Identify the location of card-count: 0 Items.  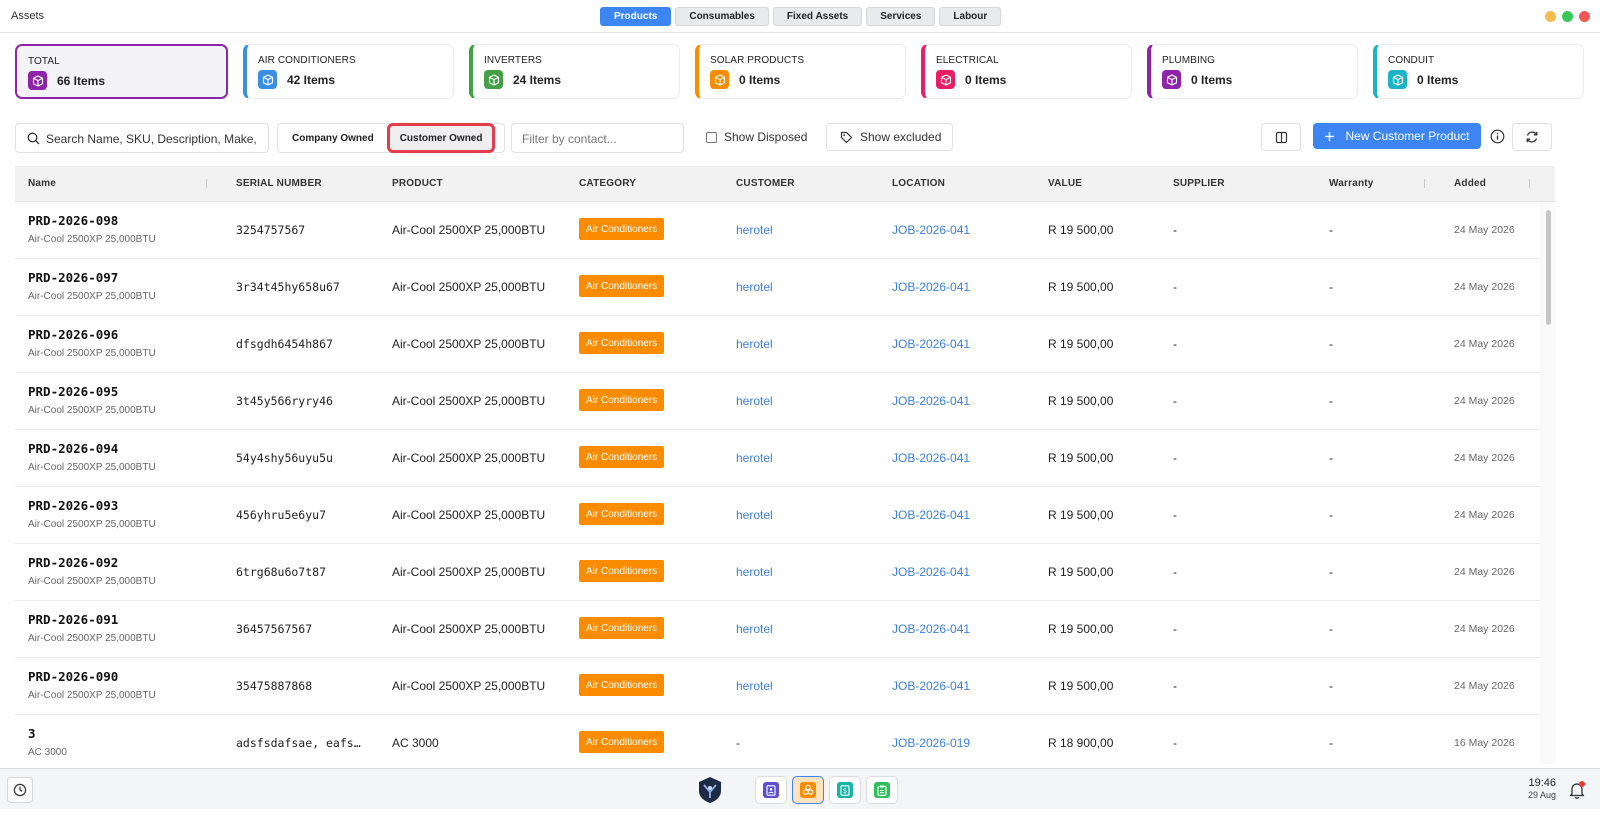
(760, 80).